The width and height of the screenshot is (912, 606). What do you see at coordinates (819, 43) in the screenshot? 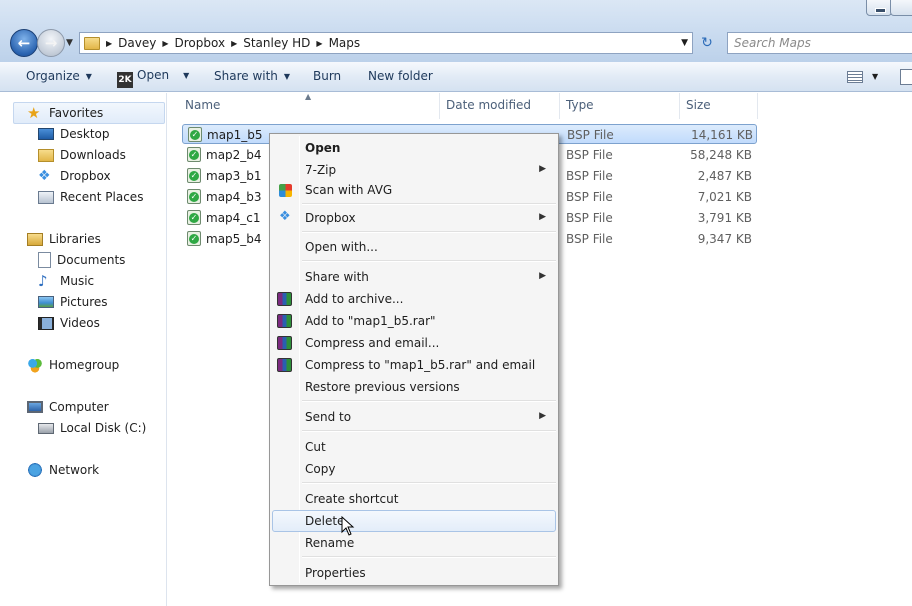
I see `search-input: Search Maps` at bounding box center [819, 43].